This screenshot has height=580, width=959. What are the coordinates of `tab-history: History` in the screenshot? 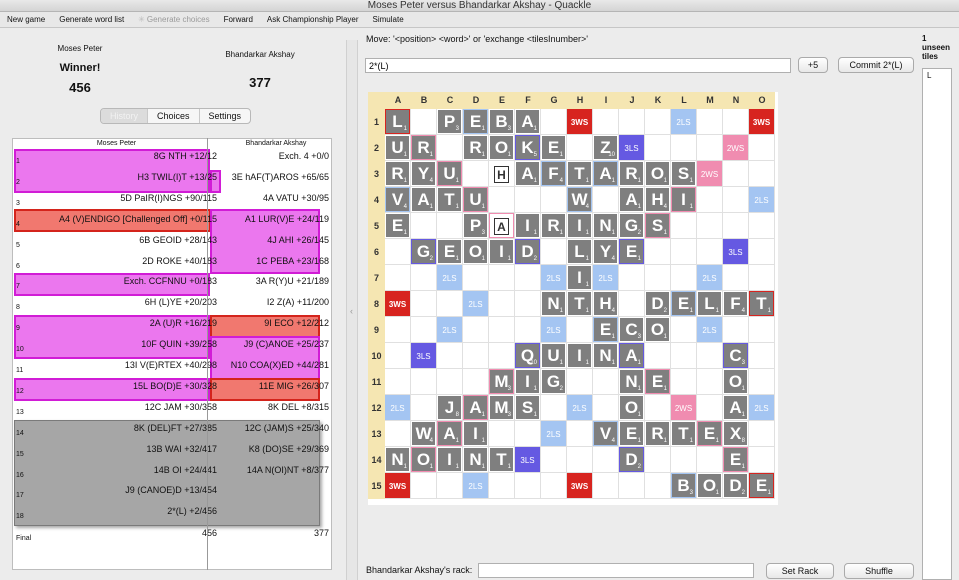 It's located at (125, 116).